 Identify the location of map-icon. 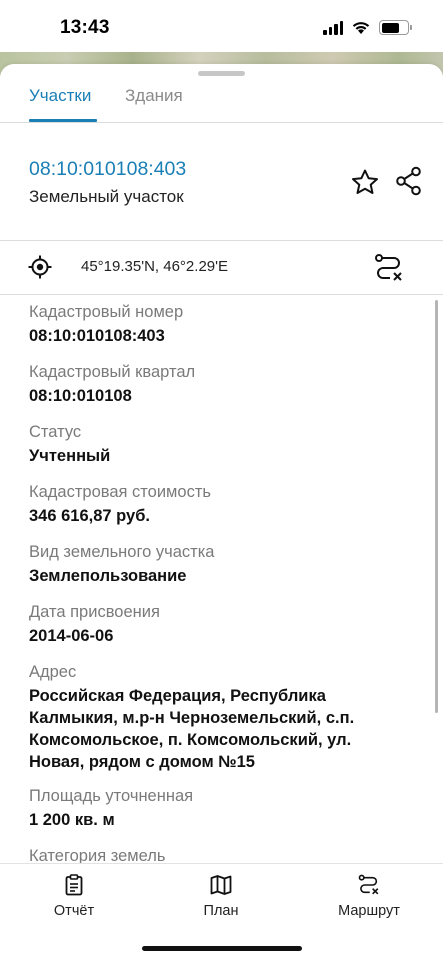
(221, 885).